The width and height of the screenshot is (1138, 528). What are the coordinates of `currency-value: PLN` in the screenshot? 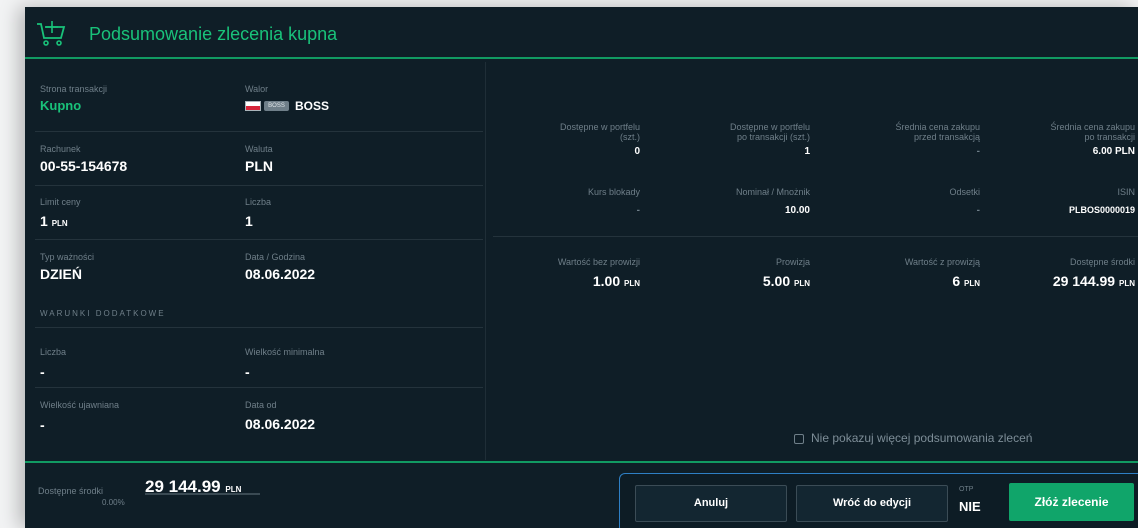 It's located at (259, 166).